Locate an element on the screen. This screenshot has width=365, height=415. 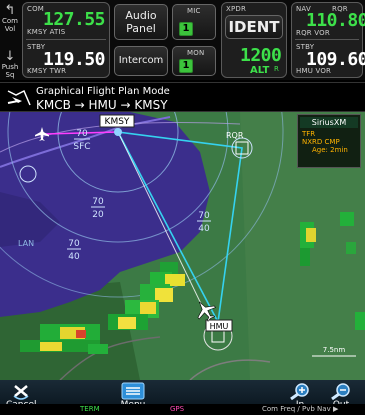
page-tabs: TERM GPS Com Freq / Pvb Nav ▶ is located at coordinates (182, 409).